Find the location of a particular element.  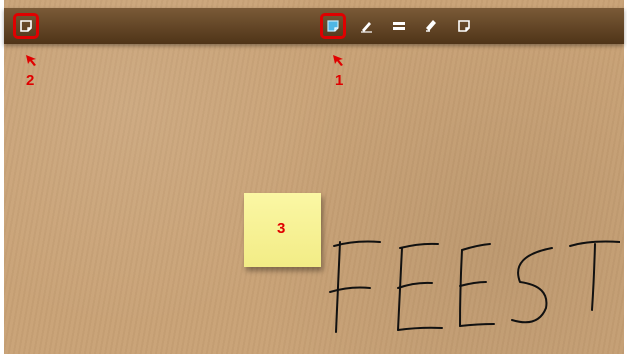

sticky-note-icon is located at coordinates (464, 26).